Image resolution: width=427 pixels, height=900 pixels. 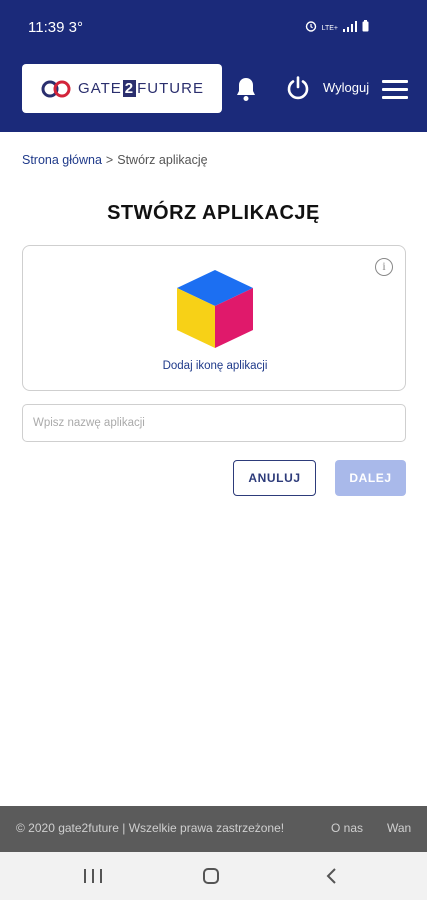 What do you see at coordinates (395, 90) in the screenshot?
I see `hamburger-menu-icon` at bounding box center [395, 90].